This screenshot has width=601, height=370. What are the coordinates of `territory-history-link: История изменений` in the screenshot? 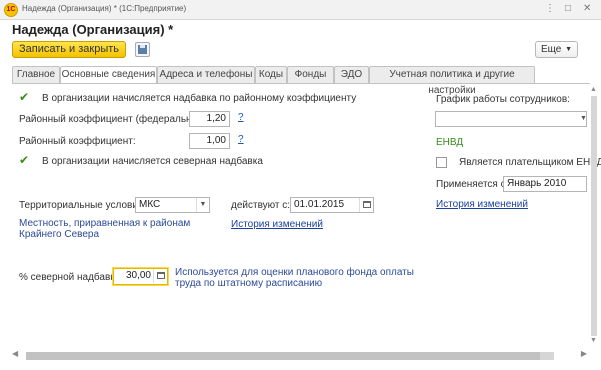 It's located at (277, 224).